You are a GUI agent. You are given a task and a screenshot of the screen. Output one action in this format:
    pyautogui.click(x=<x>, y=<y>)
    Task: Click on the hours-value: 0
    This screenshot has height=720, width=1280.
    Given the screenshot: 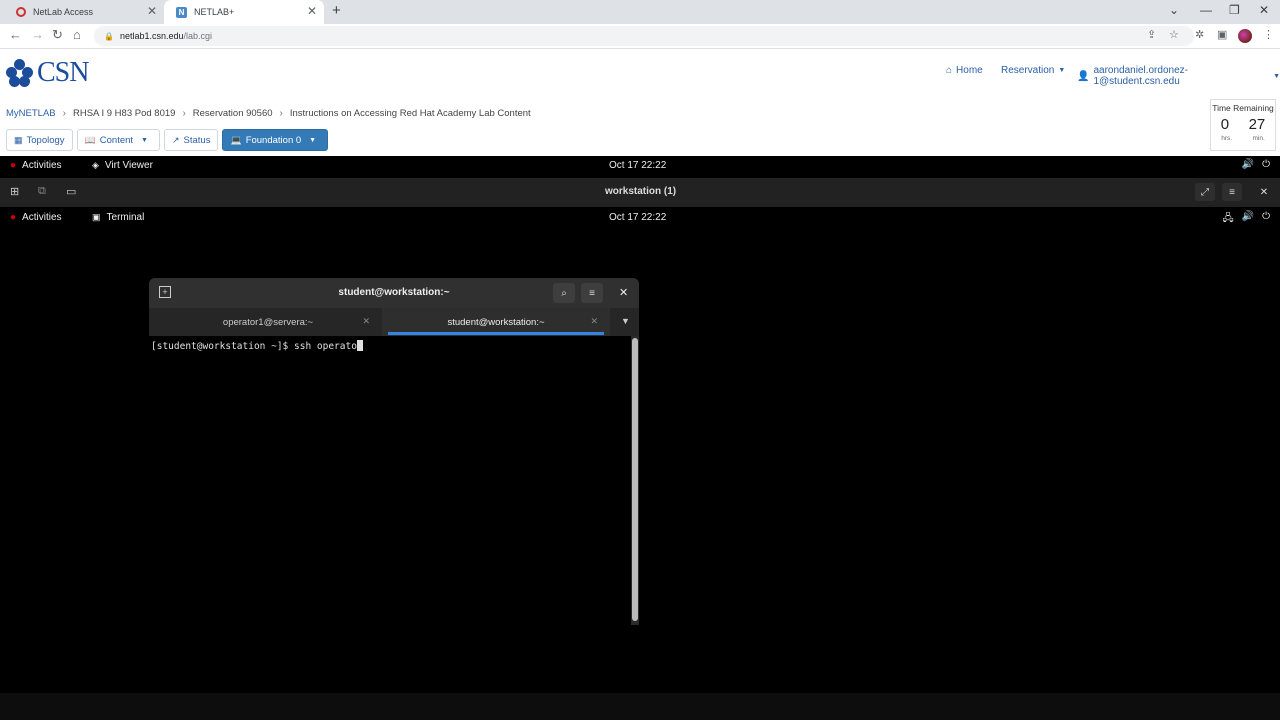 What is the action you would take?
    pyautogui.click(x=1225, y=124)
    